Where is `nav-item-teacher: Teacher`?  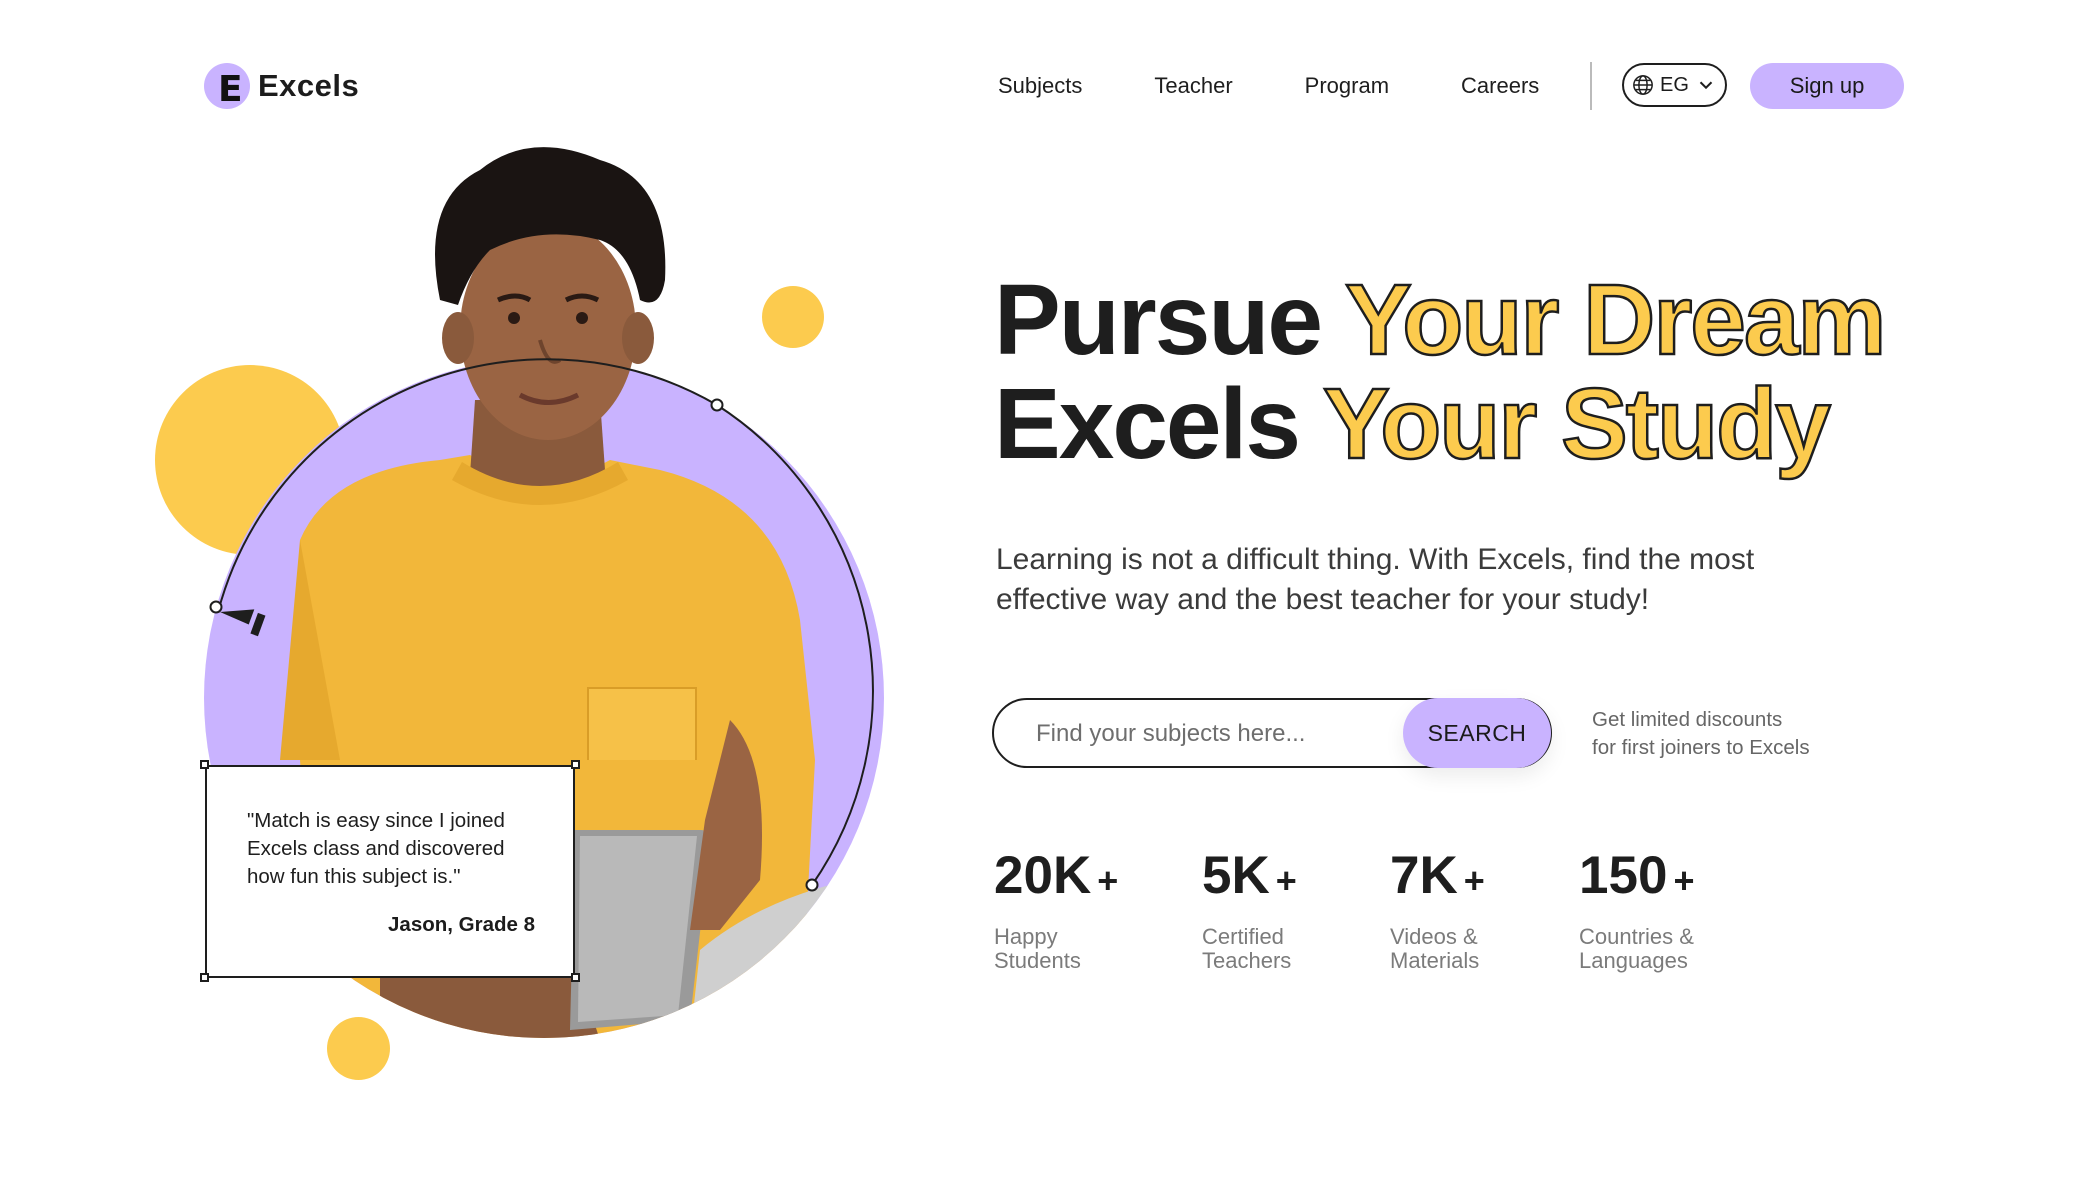
nav-item-teacher: Teacher is located at coordinates (1193, 86).